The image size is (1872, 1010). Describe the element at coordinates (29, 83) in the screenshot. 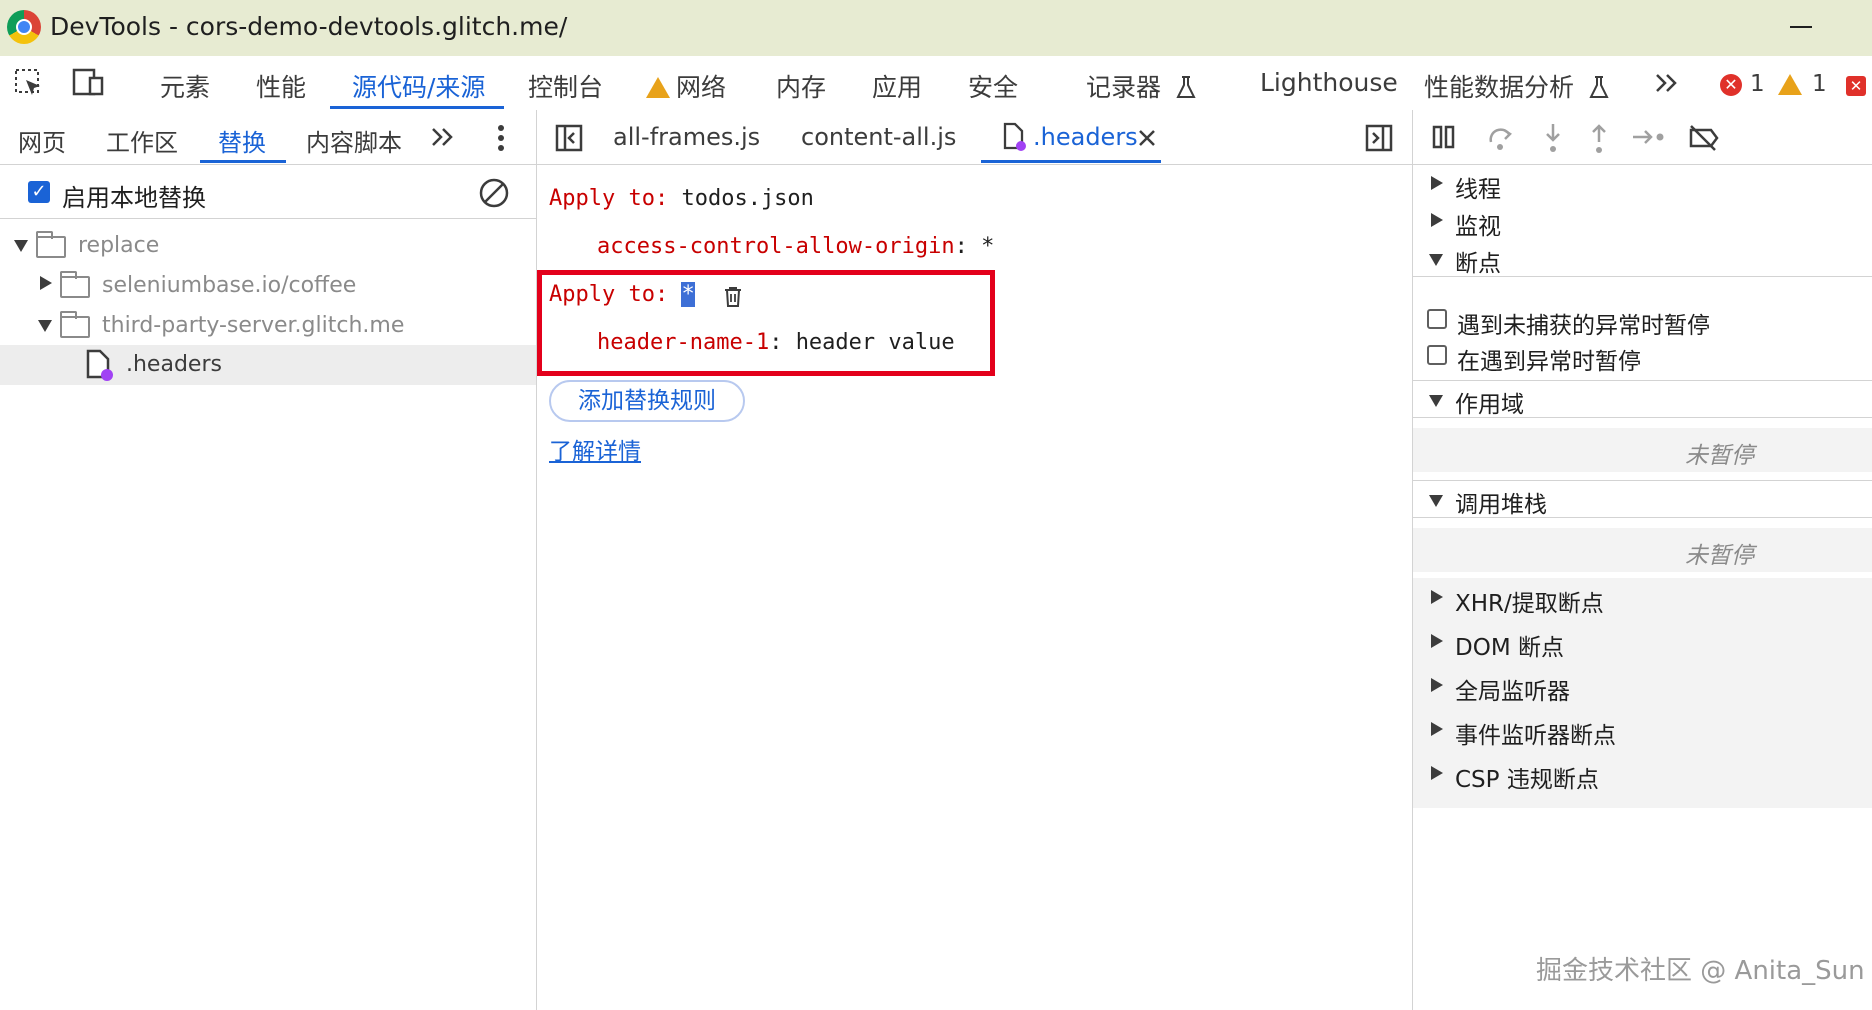

I see `inspect-element-icon` at that location.